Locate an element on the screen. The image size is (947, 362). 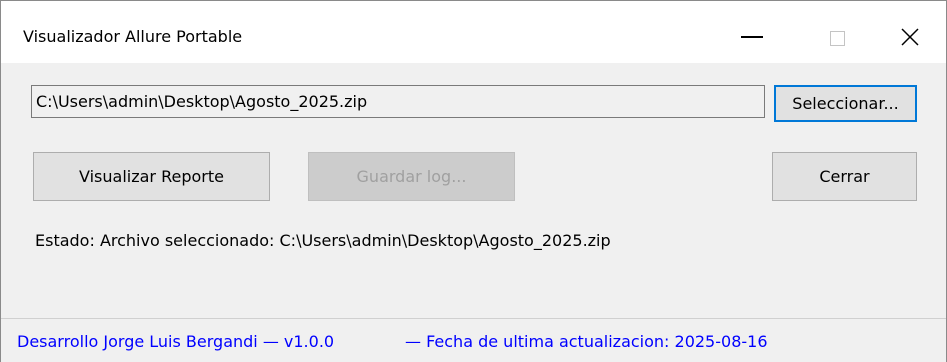
maximize-button is located at coordinates (837, 32).